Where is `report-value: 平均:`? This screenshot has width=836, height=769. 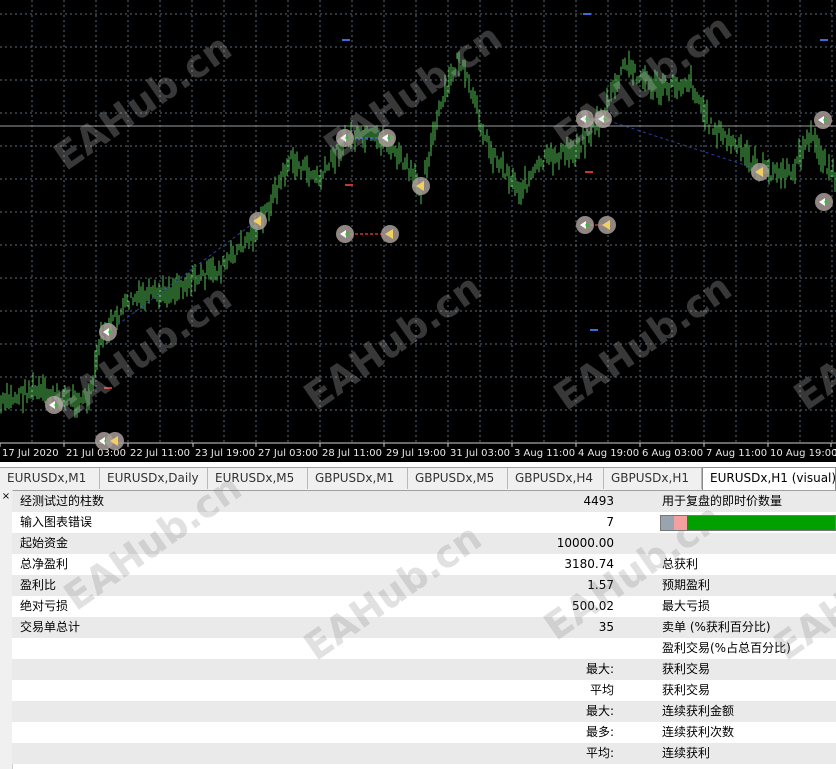 report-value: 平均: is located at coordinates (599, 753).